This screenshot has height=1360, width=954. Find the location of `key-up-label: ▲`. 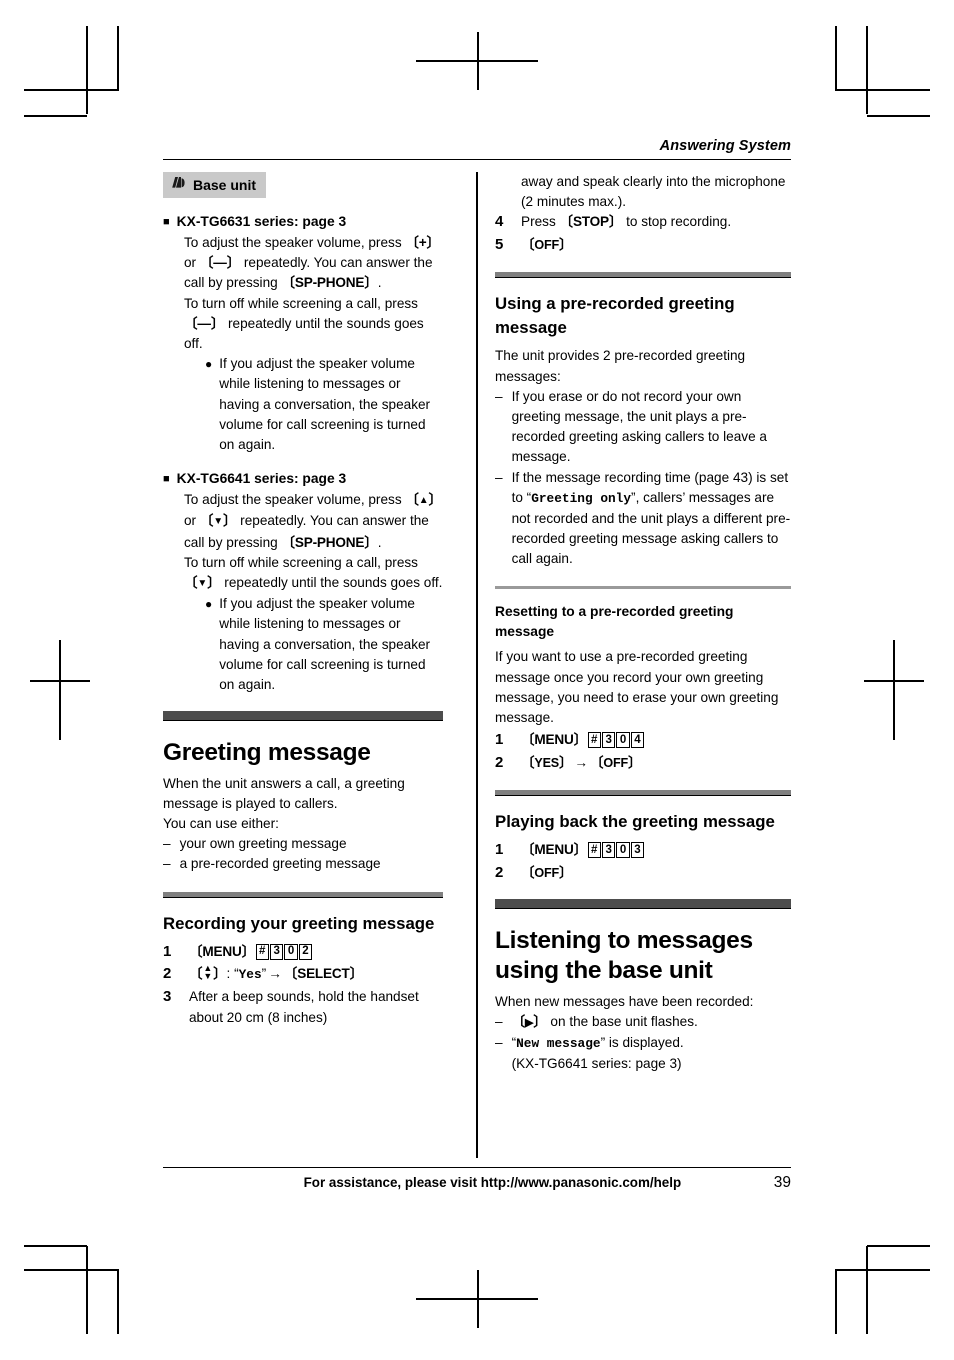

key-up-label: ▲ is located at coordinates (423, 501).